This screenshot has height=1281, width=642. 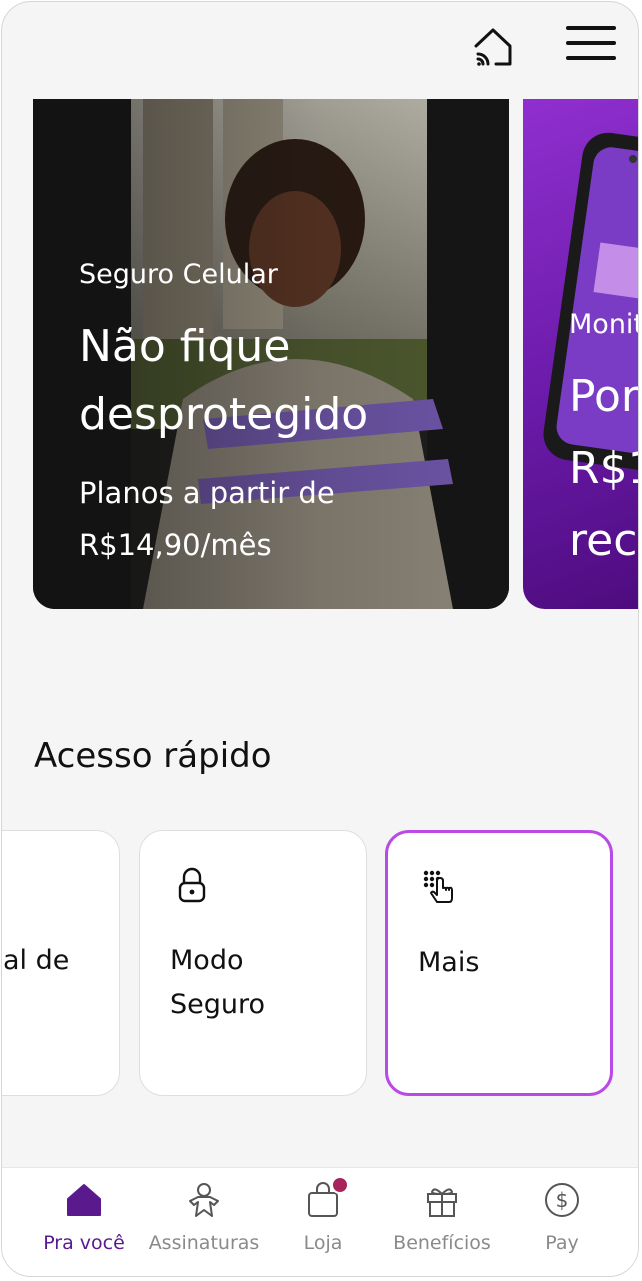 I want to click on nav-label: Pra você, so click(x=84, y=1243).